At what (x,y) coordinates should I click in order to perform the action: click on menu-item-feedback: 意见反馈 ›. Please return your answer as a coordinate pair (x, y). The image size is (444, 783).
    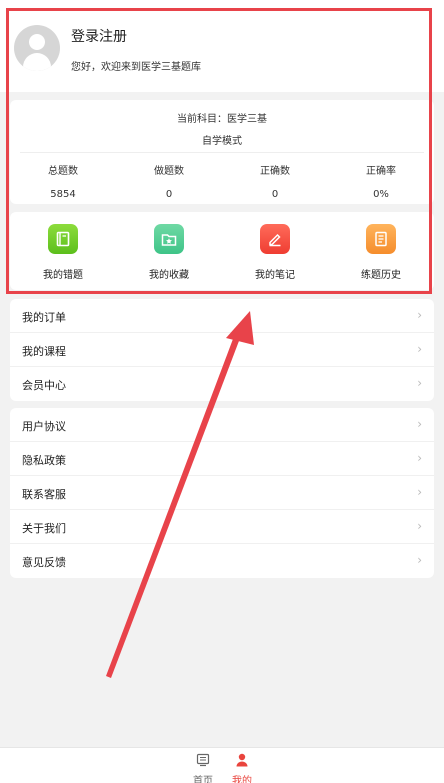
    Looking at the image, I should click on (222, 561).